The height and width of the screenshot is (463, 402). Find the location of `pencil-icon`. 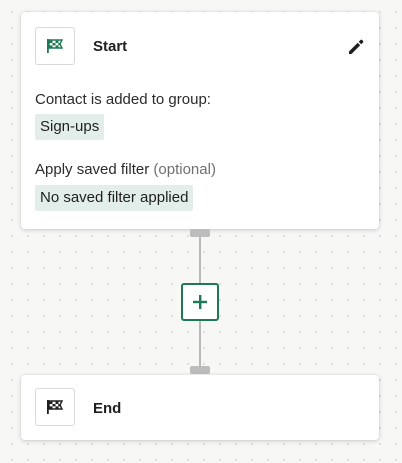

pencil-icon is located at coordinates (356, 46).